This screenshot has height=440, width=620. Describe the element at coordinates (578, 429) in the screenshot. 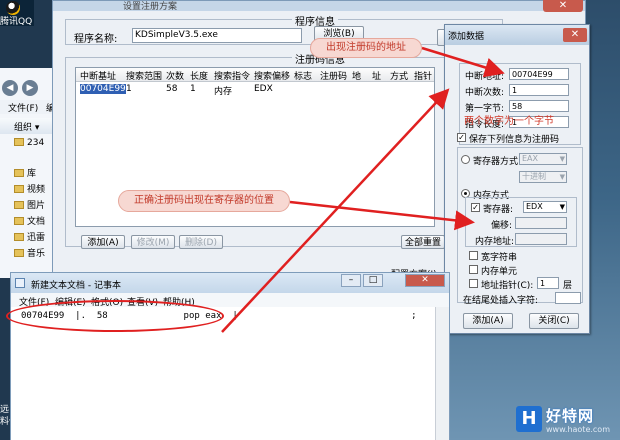

I see `watermark-url: www.haote.com` at that location.